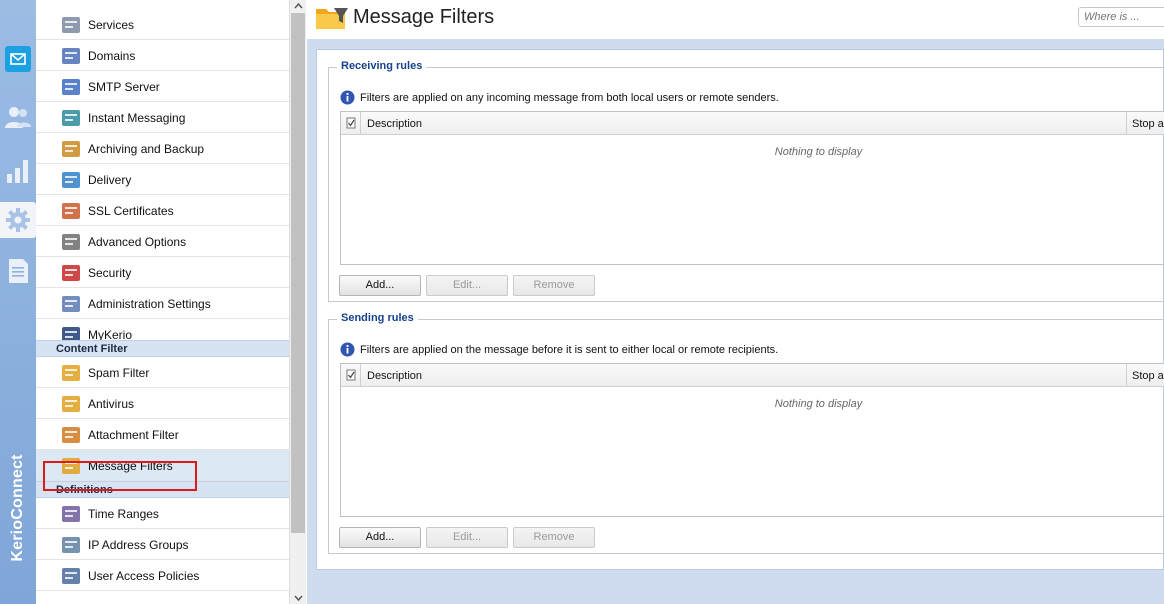 The image size is (1164, 604). Describe the element at coordinates (162, 24) in the screenshot. I see `nav-item-services: Services` at that location.